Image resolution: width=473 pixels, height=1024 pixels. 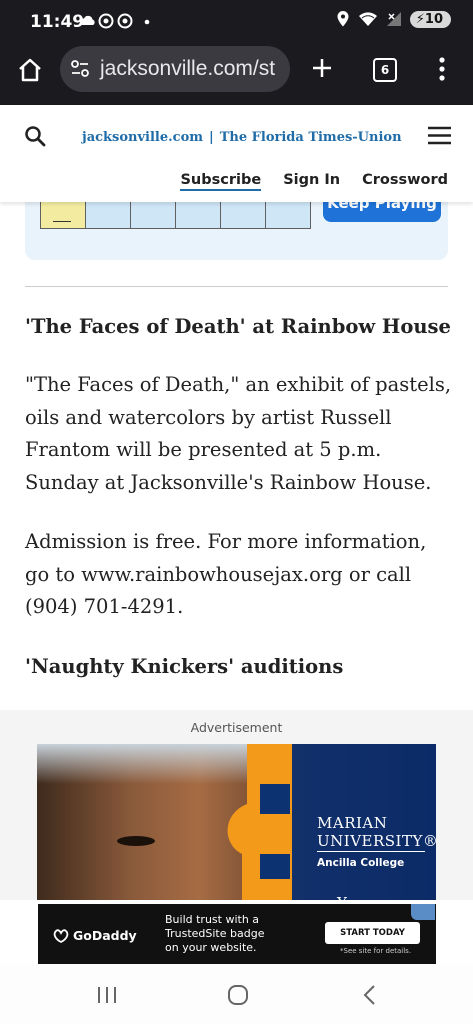 I want to click on ad-college: Ancilla College, so click(x=361, y=863).